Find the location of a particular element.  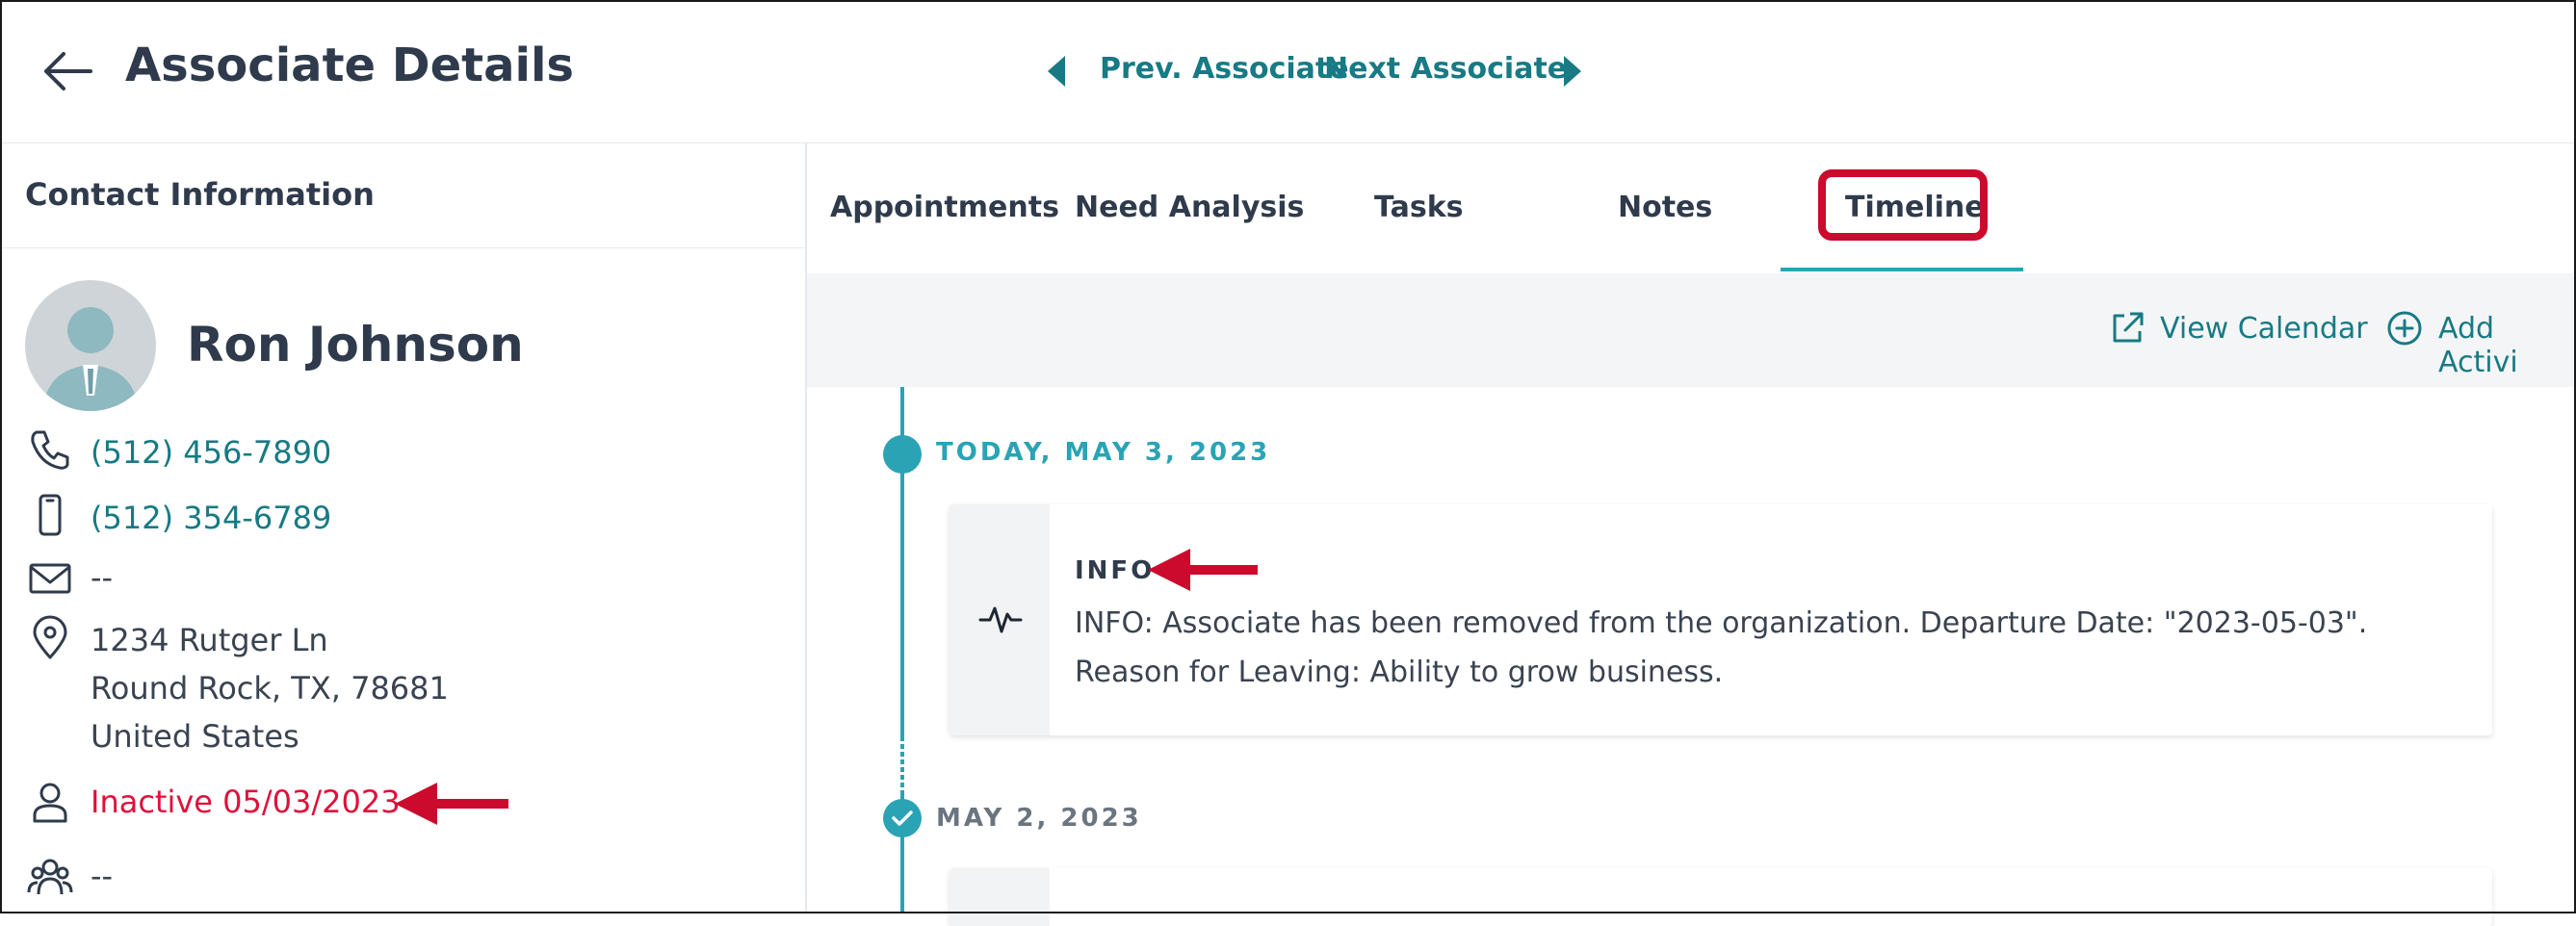

associate-name: Ron Johnson is located at coordinates (355, 345).